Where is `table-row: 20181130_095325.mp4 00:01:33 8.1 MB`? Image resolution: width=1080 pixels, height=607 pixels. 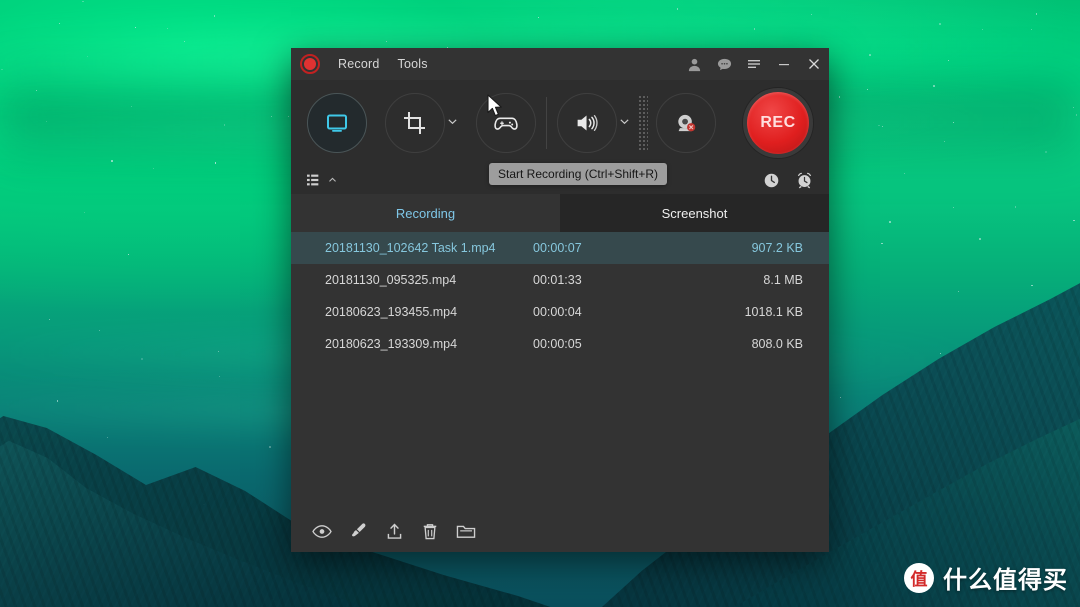
table-row: 20181130_095325.mp4 00:01:33 8.1 MB is located at coordinates (560, 280).